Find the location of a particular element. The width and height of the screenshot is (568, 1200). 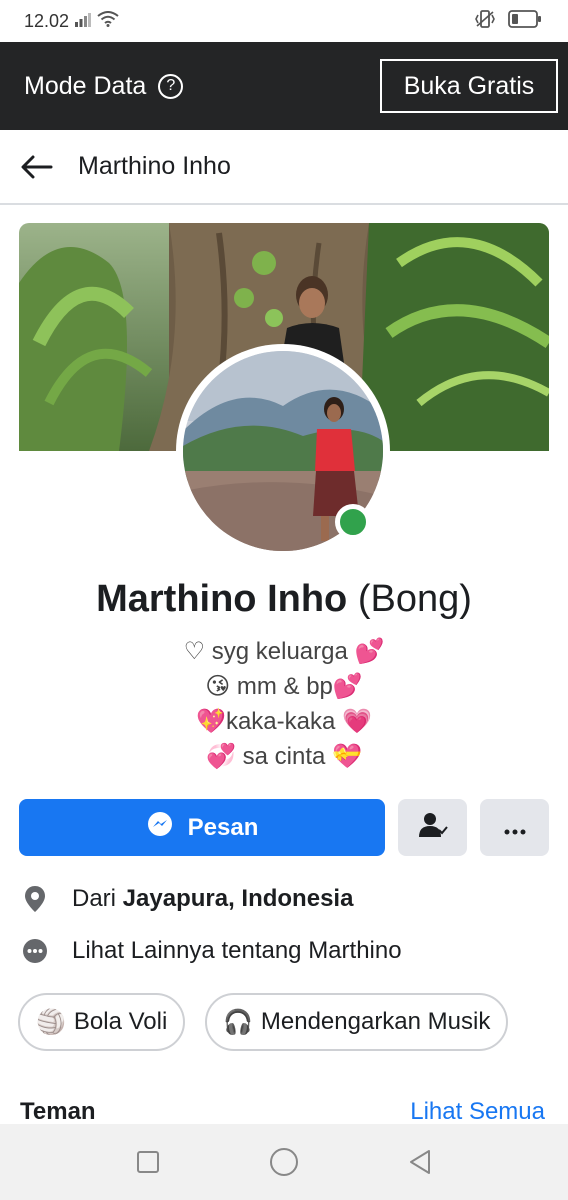

bio-line: ♡ syg keluarga 💕 is located at coordinates (284, 651).